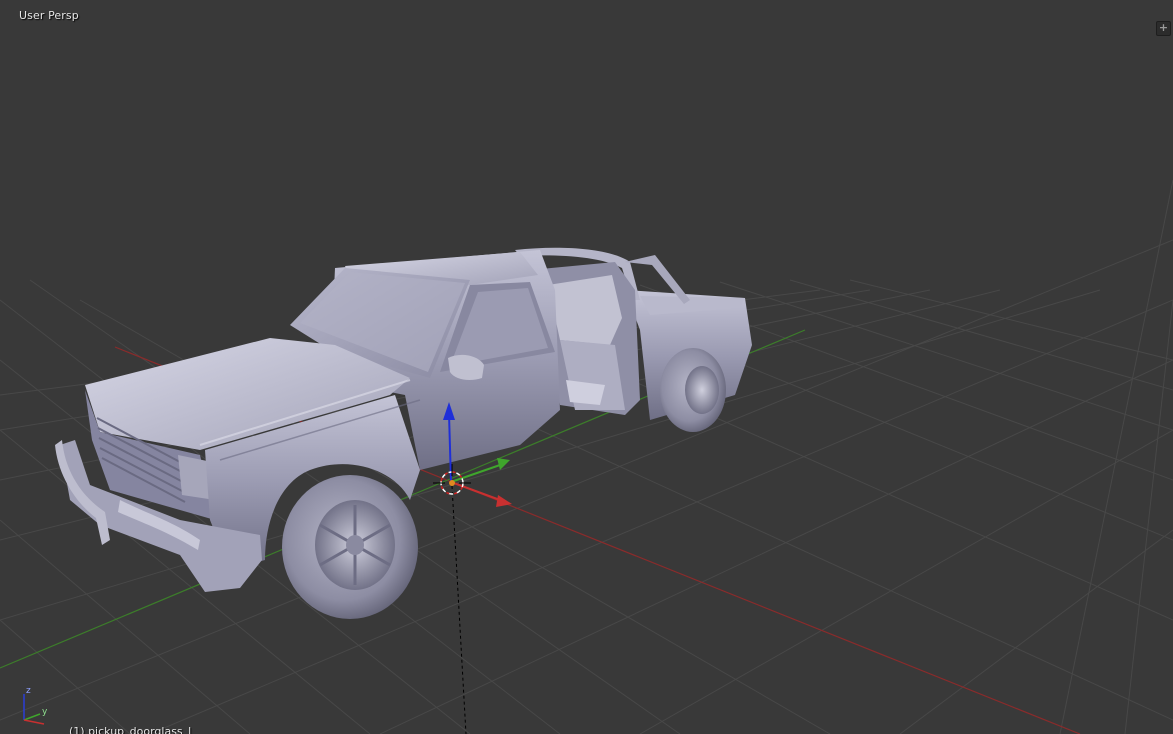  What do you see at coordinates (1163, 28) in the screenshot?
I see `area-split-icon: +` at bounding box center [1163, 28].